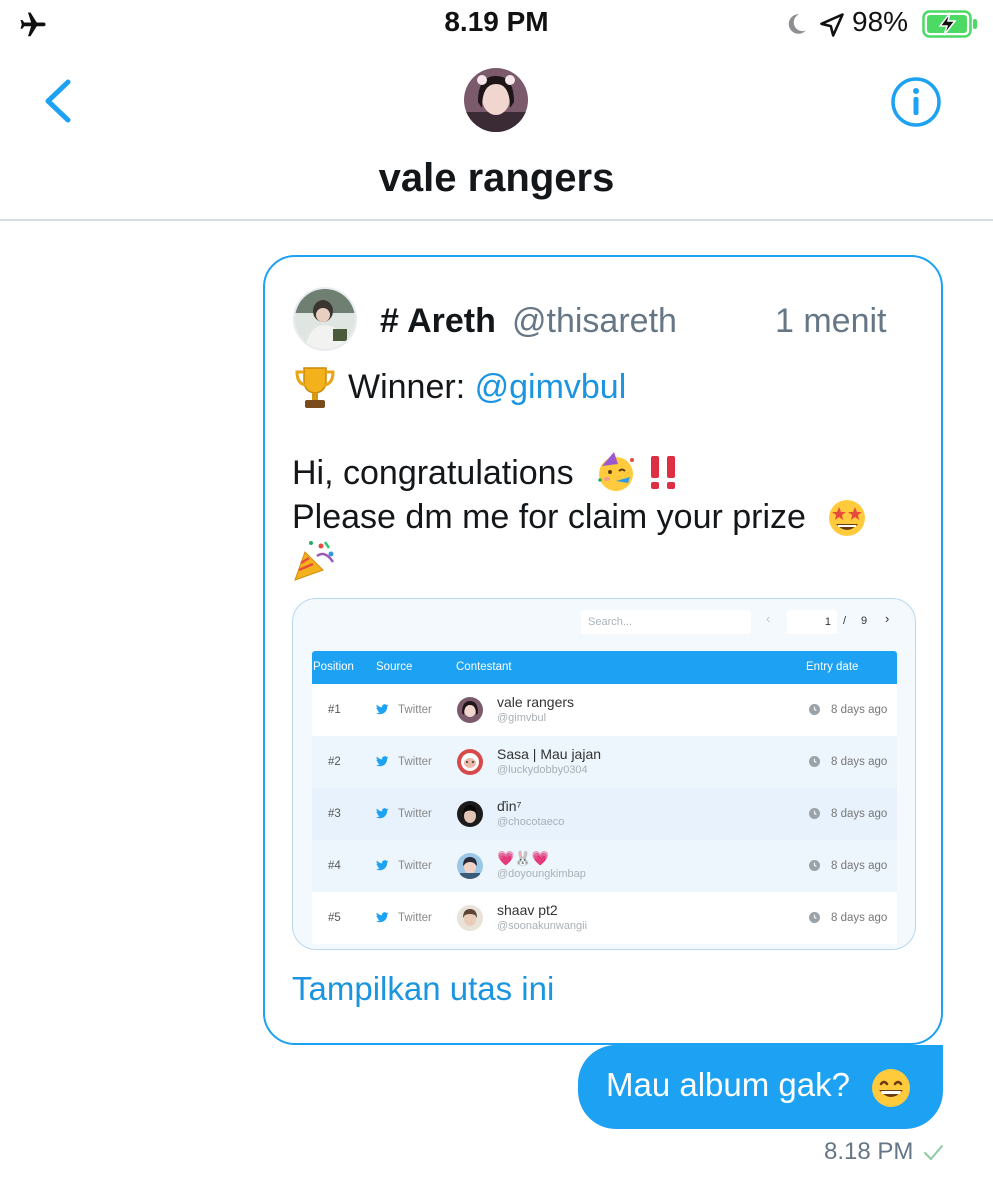  What do you see at coordinates (847, 518) in the screenshot?
I see `star-struck-emoji` at bounding box center [847, 518].